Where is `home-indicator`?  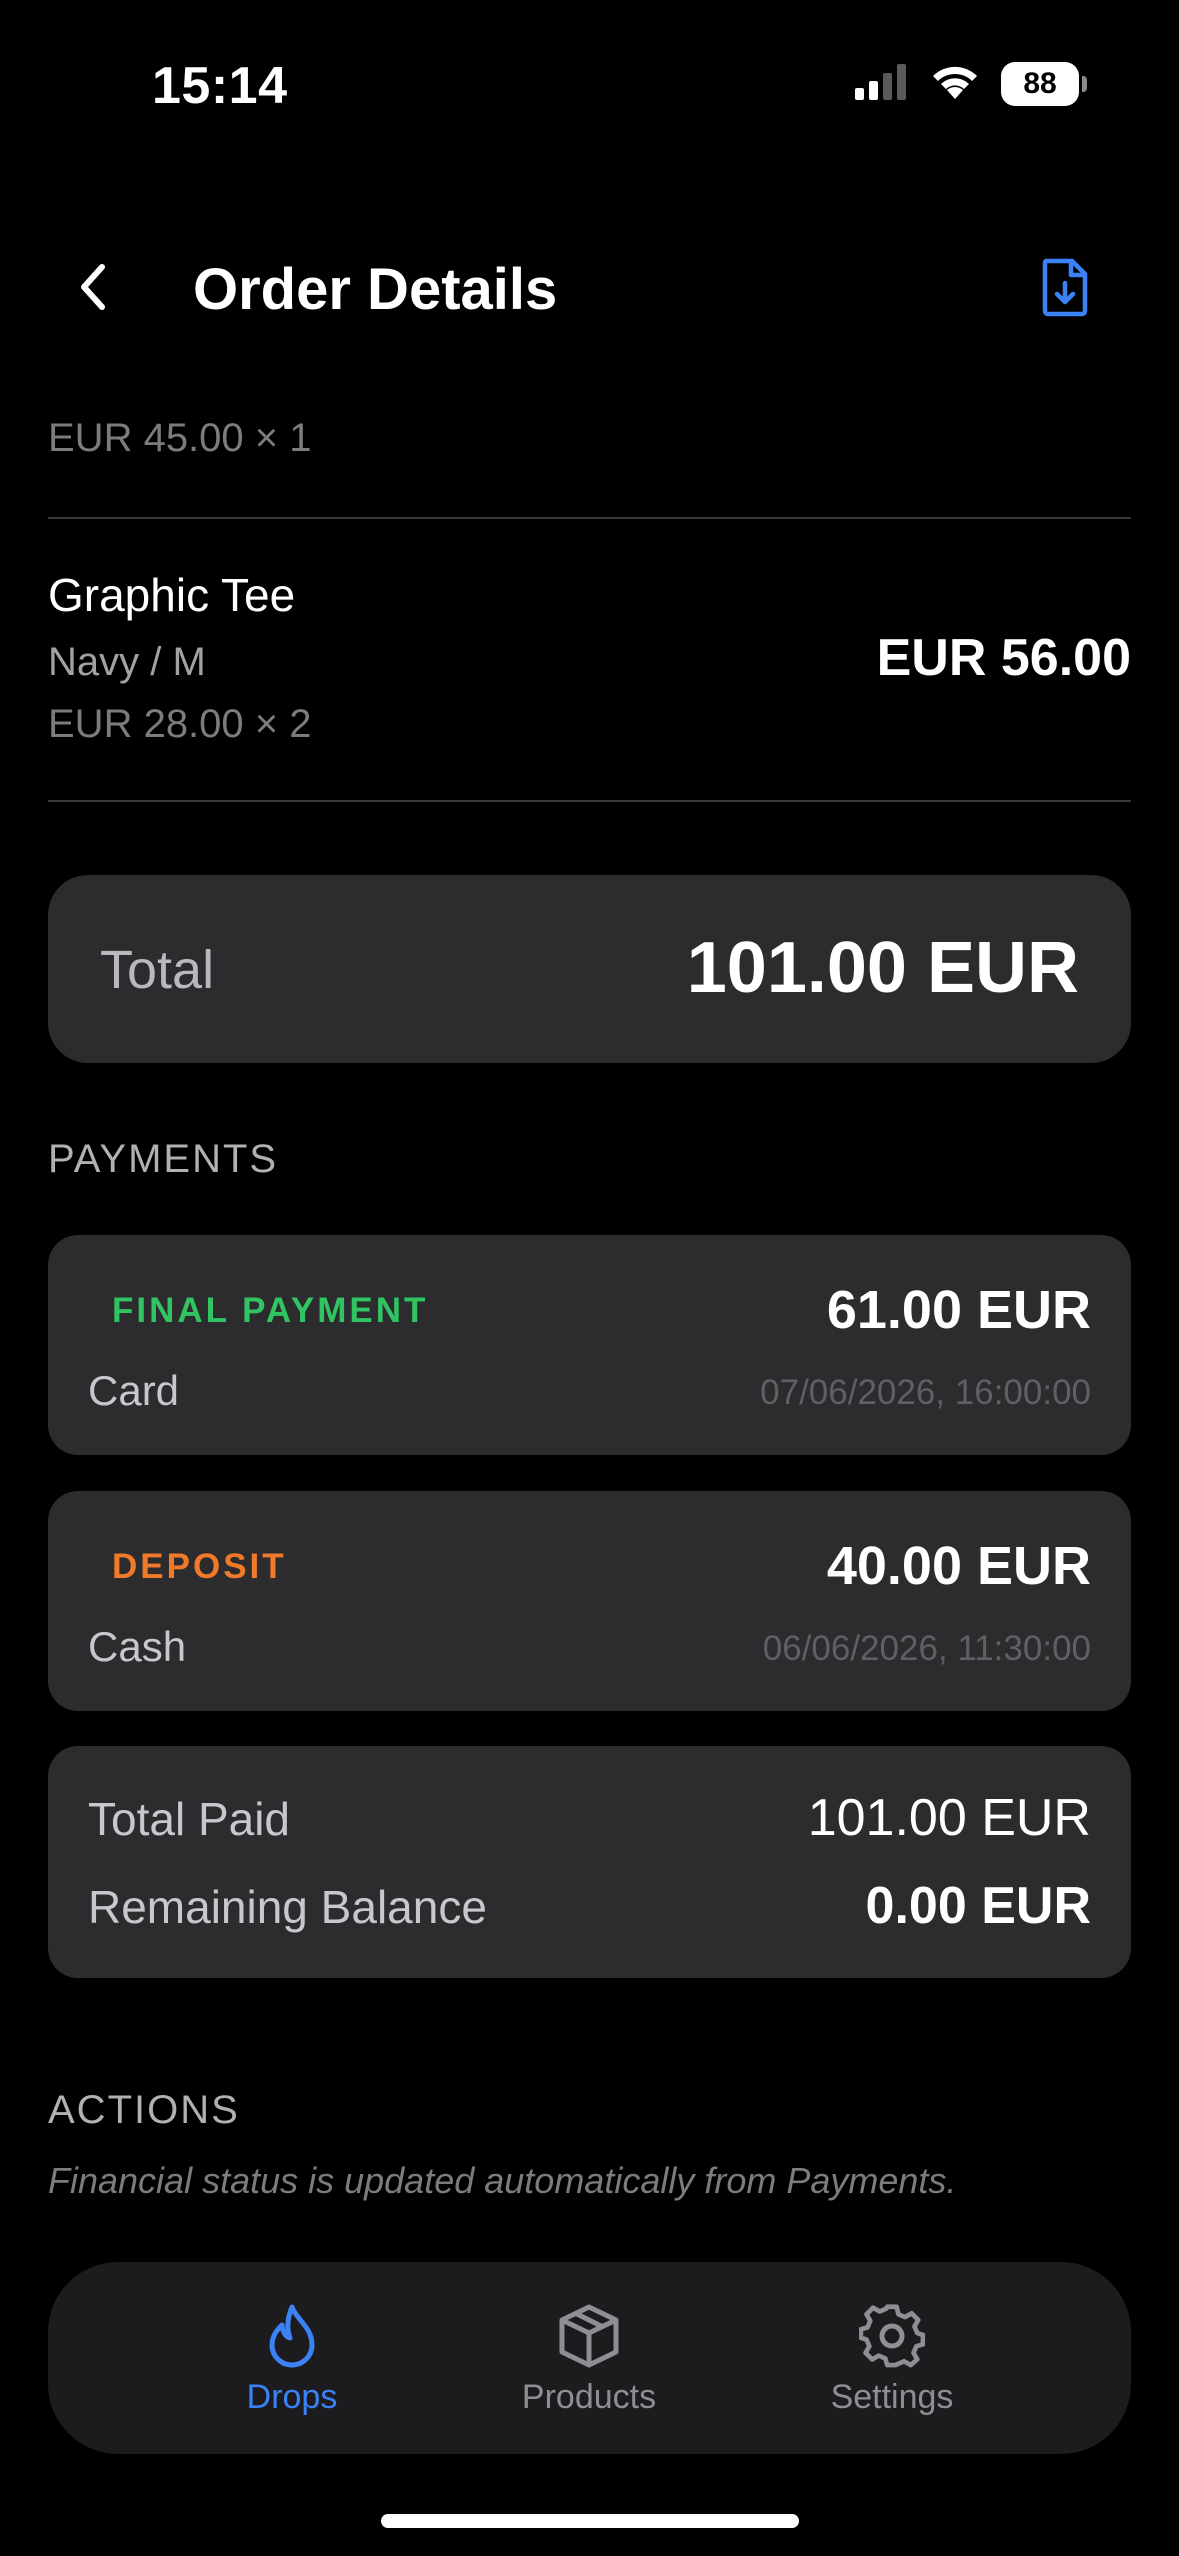
home-indicator is located at coordinates (590, 2521).